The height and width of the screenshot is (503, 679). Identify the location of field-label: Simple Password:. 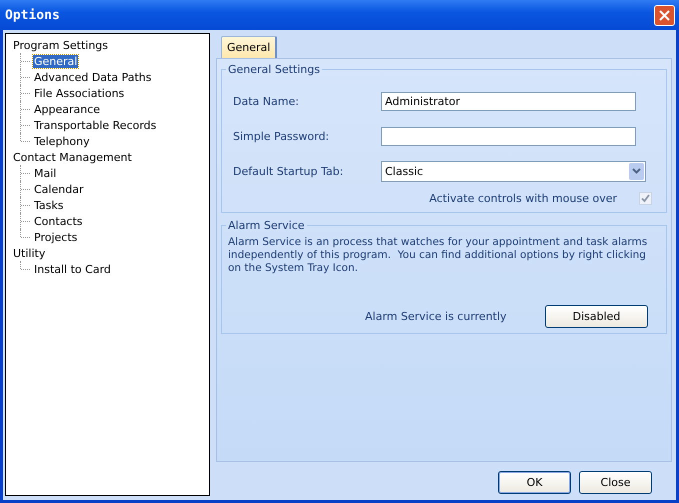
(281, 136).